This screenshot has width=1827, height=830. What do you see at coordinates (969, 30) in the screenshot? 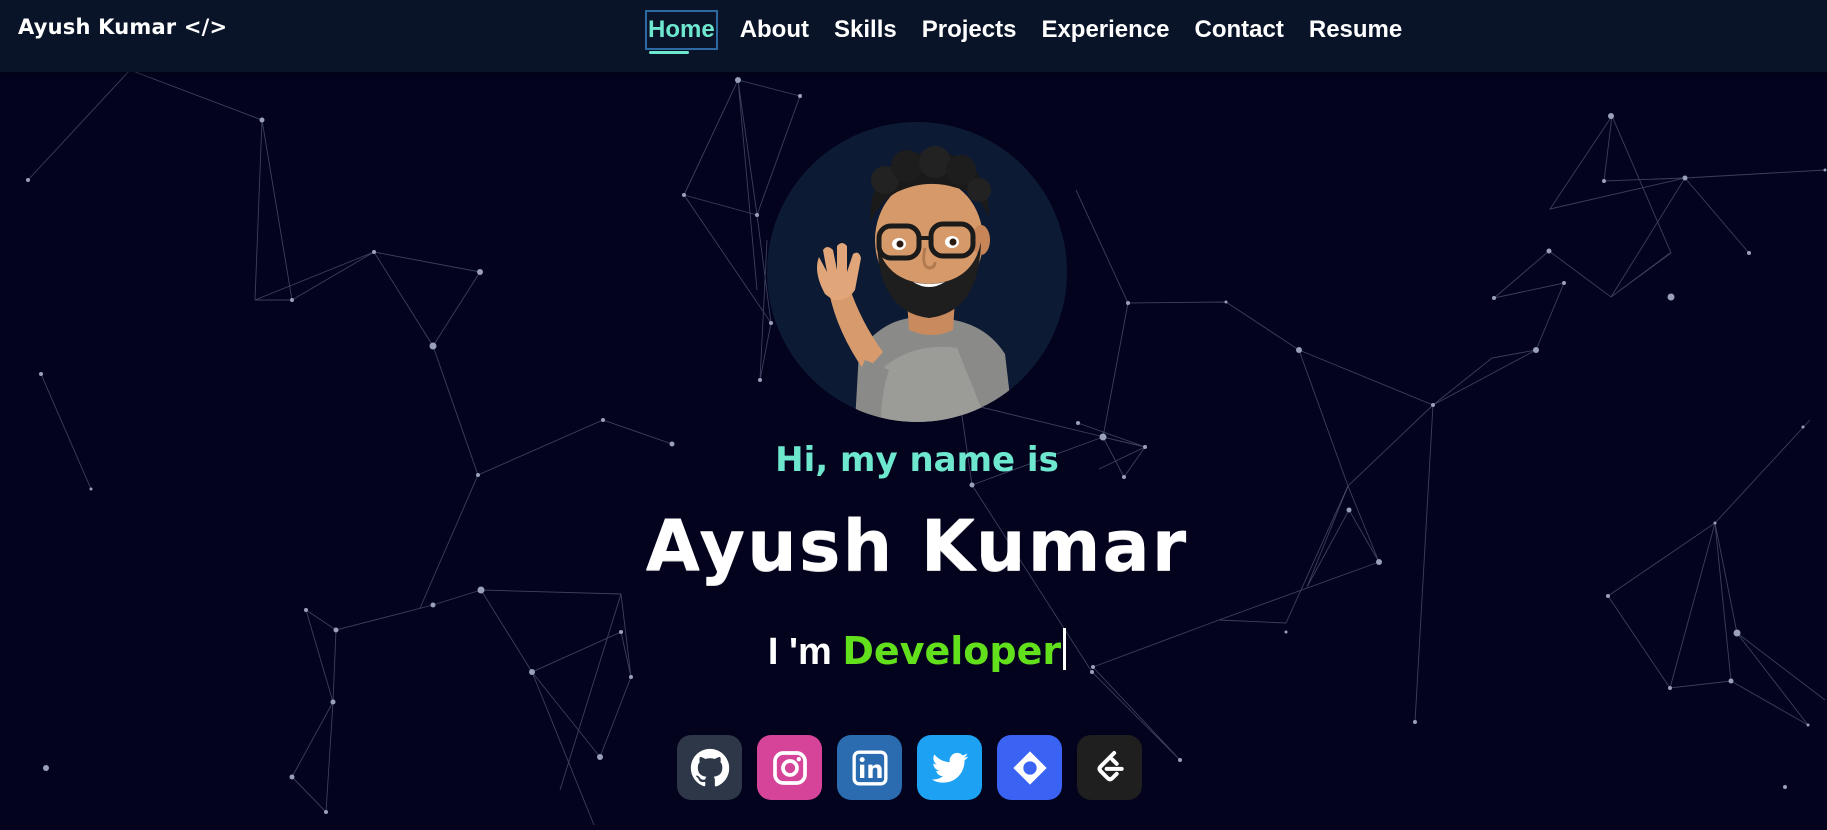
I see `nav-link-projects: Projects` at bounding box center [969, 30].